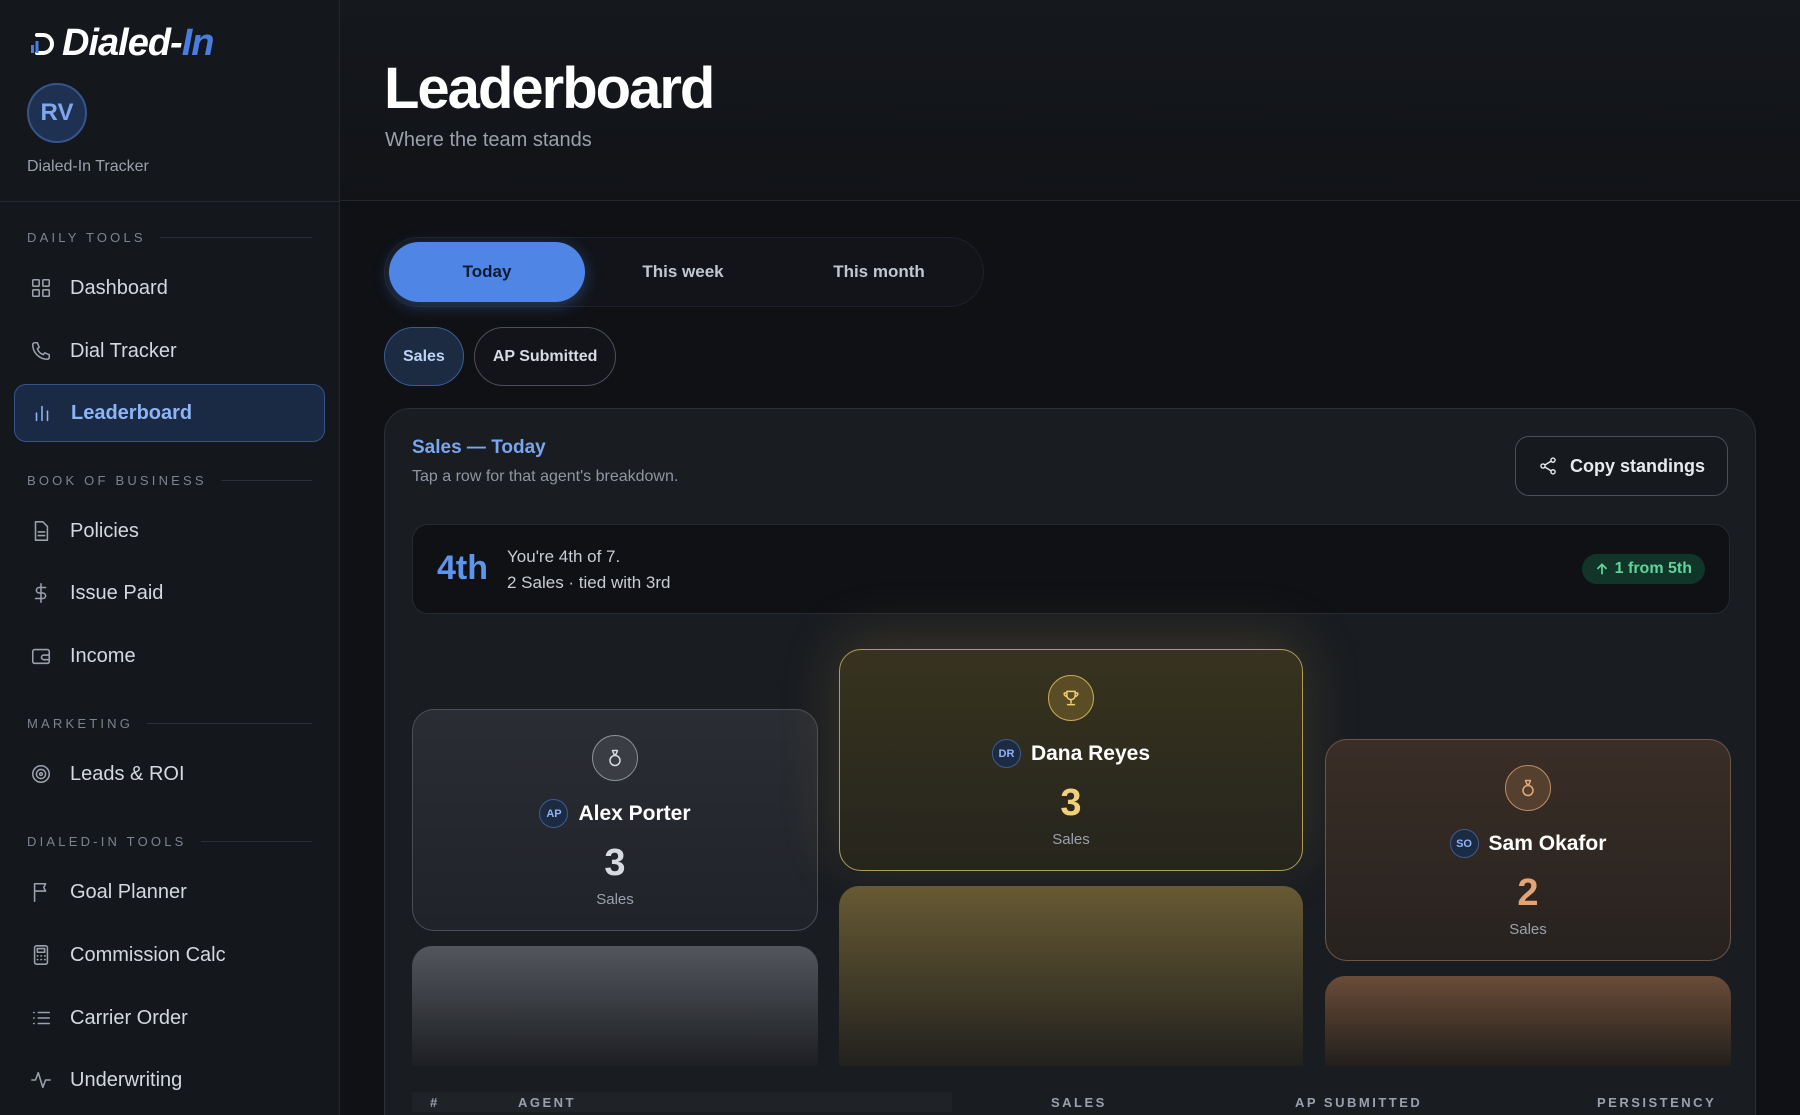 Image resolution: width=1800 pixels, height=1115 pixels. Describe the element at coordinates (169, 480) in the screenshot. I see `section-label-book-of-business: BOOK OF BUSINESS` at that location.